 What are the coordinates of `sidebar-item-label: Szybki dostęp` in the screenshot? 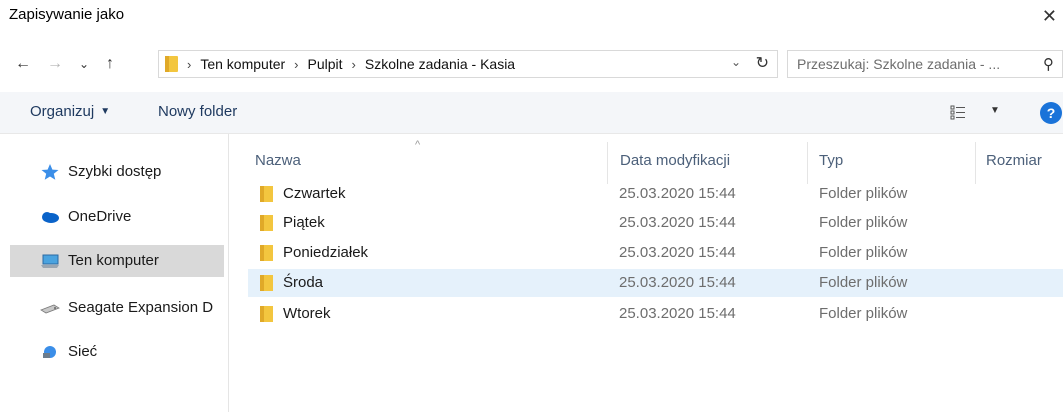 It's located at (115, 171).